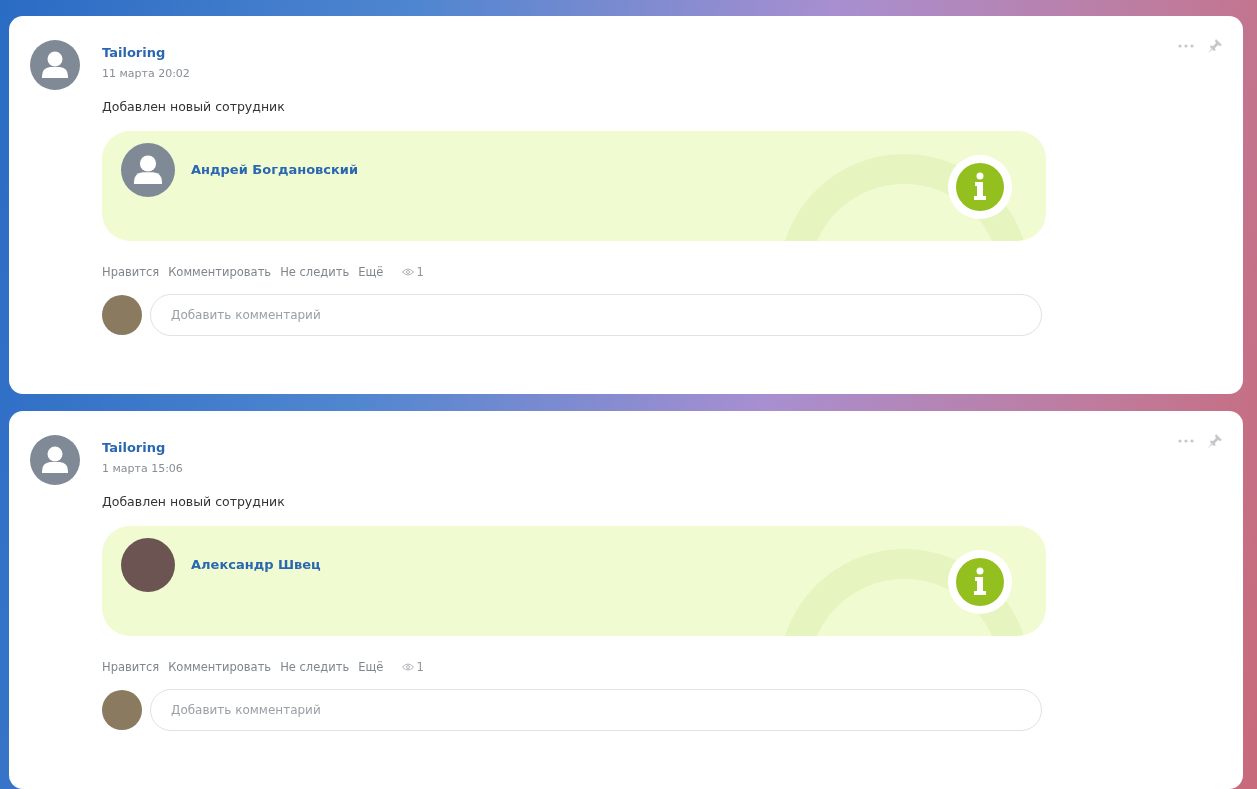 Image resolution: width=1257 pixels, height=789 pixels. Describe the element at coordinates (256, 564) in the screenshot. I see `employee-name-link: Александр Швец` at that location.